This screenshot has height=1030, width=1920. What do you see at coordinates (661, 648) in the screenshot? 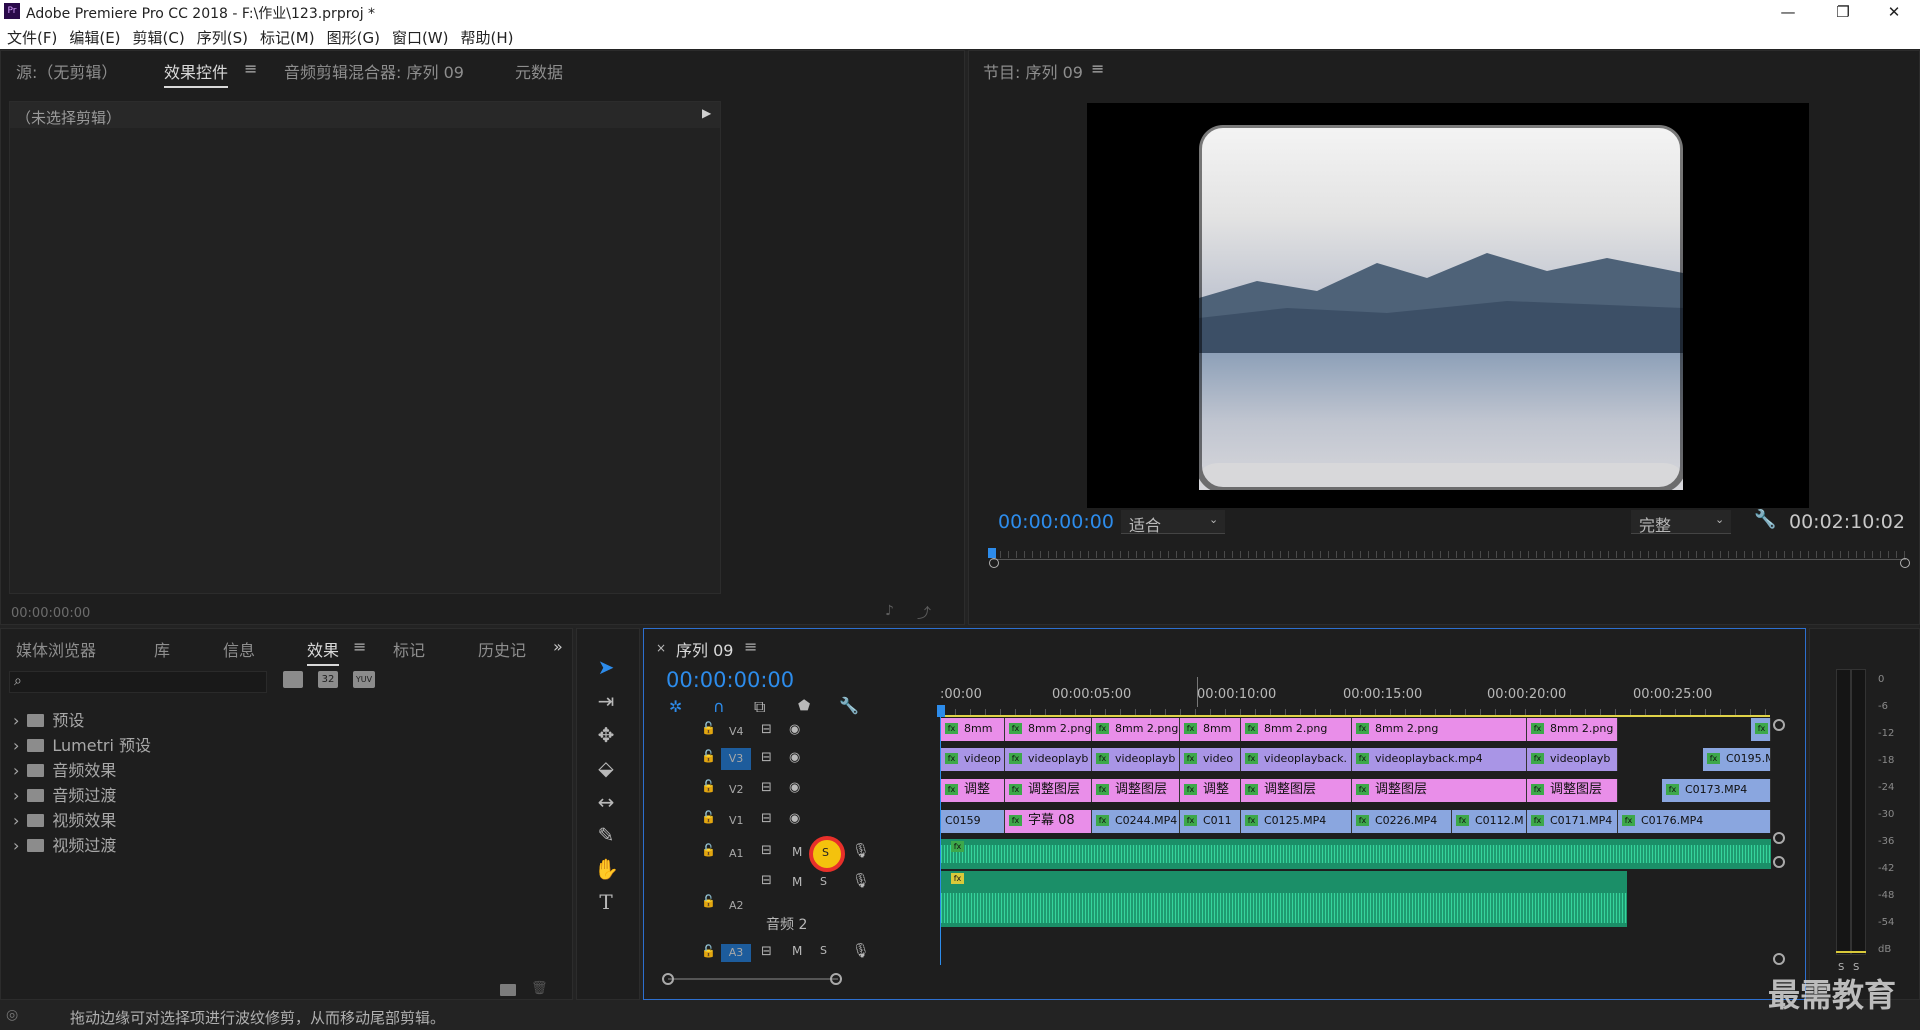
I see `close-sequence-icon: ×` at bounding box center [661, 648].